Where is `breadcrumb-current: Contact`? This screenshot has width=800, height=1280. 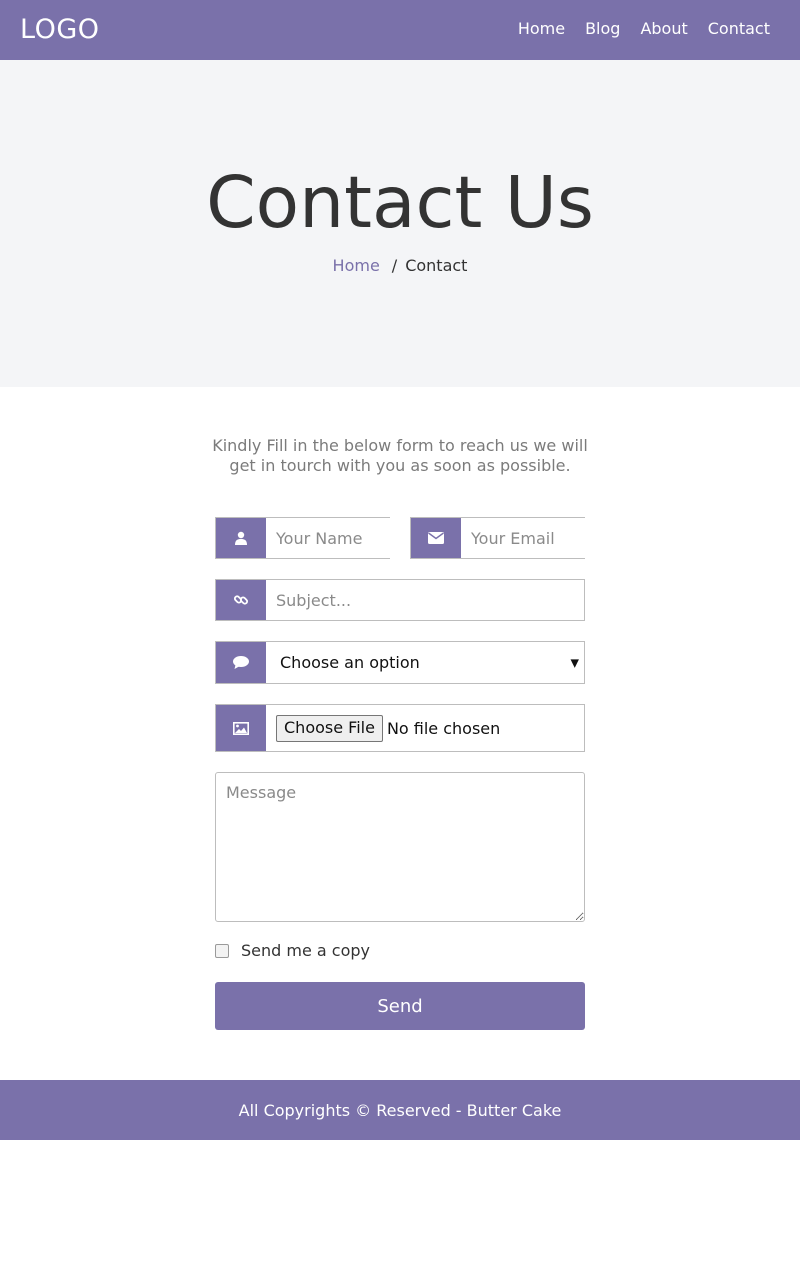
breadcrumb-current: Contact is located at coordinates (436, 265).